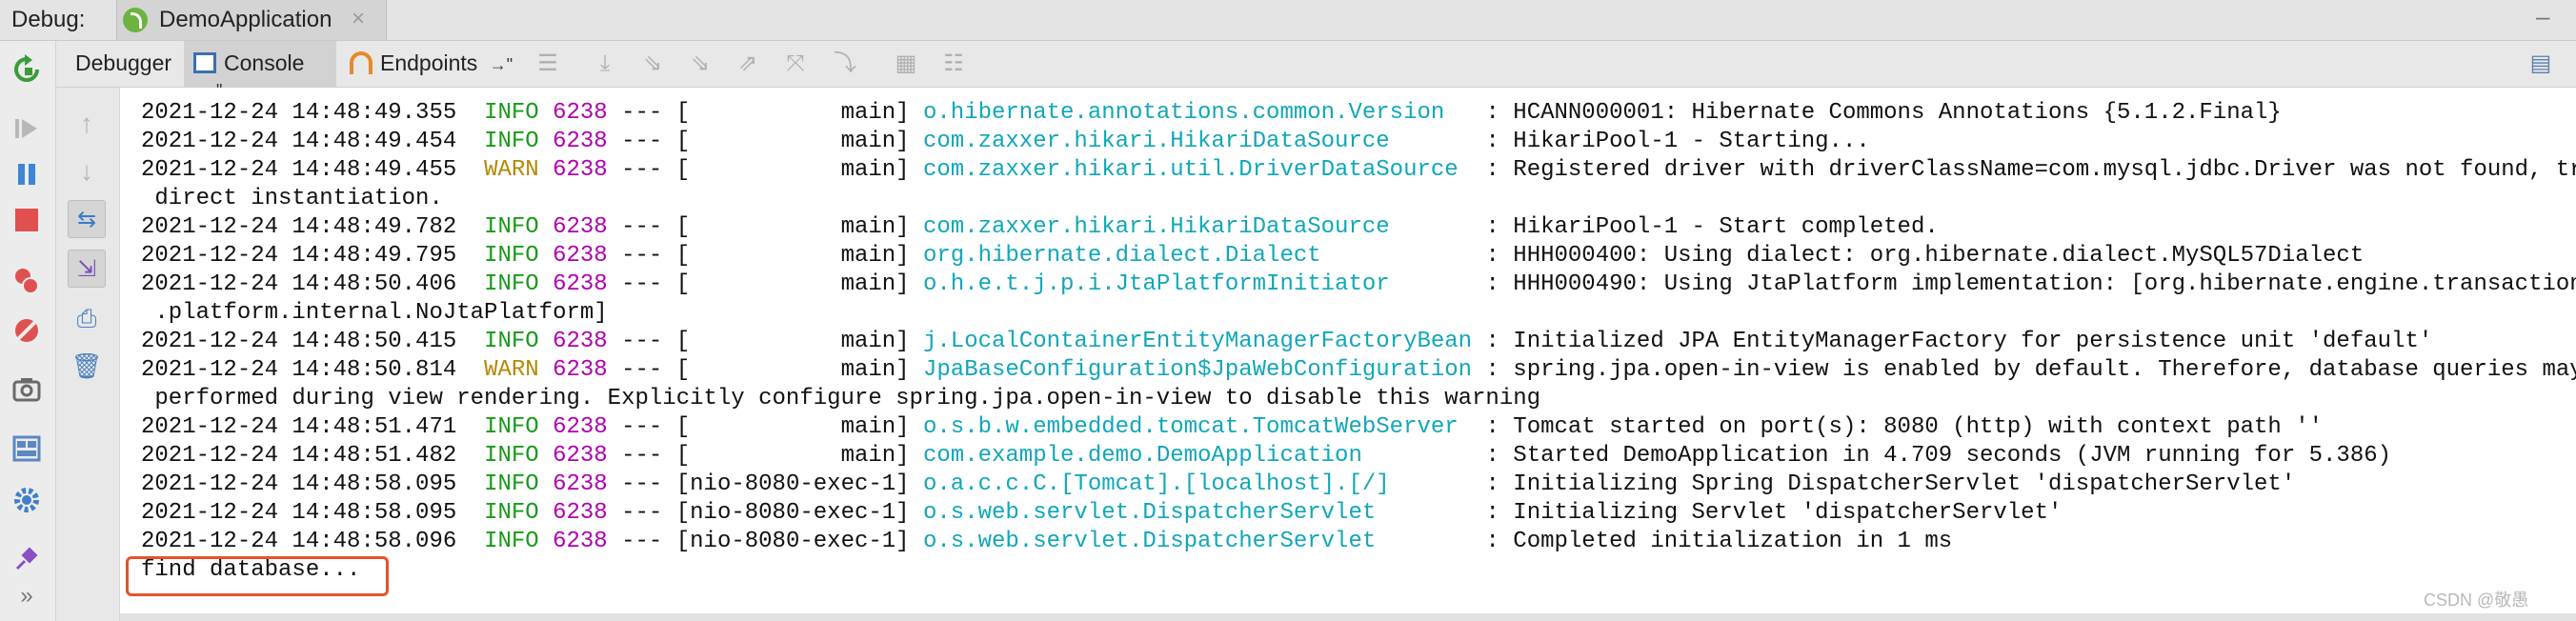 This screenshot has height=621, width=2576. I want to click on rerun-icon, so click(27, 69).